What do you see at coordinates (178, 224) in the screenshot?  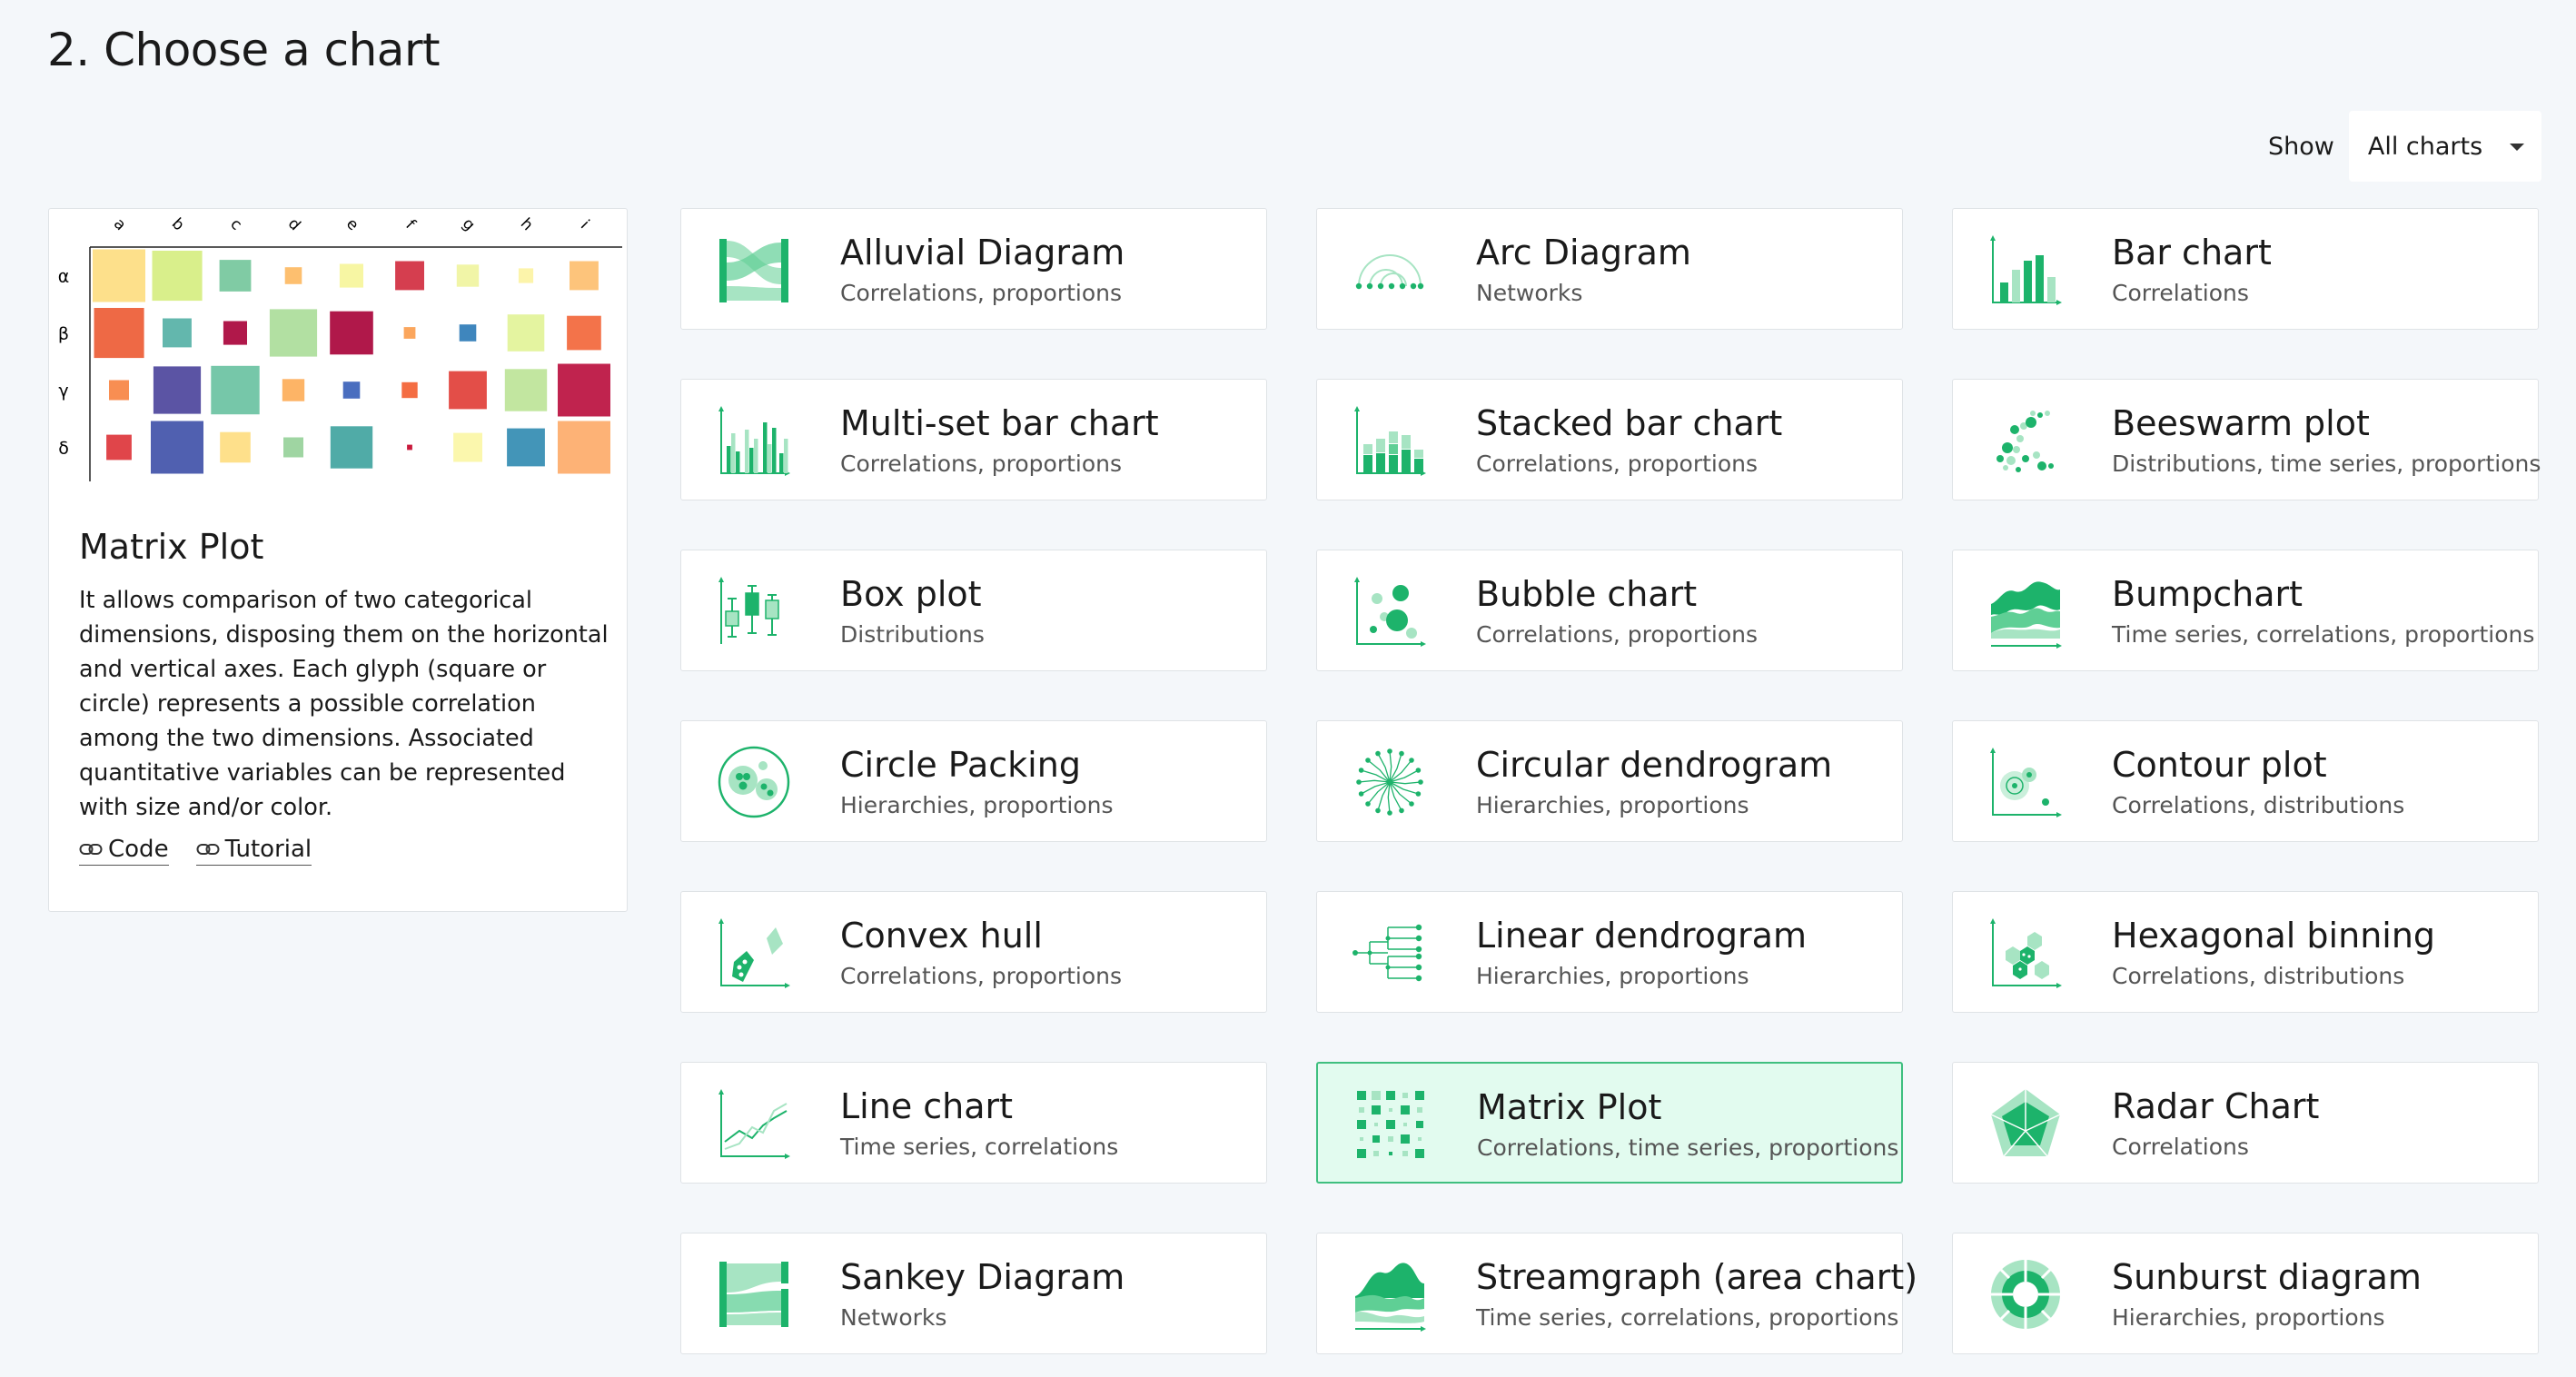 I see `matrix-column-label: b` at bounding box center [178, 224].